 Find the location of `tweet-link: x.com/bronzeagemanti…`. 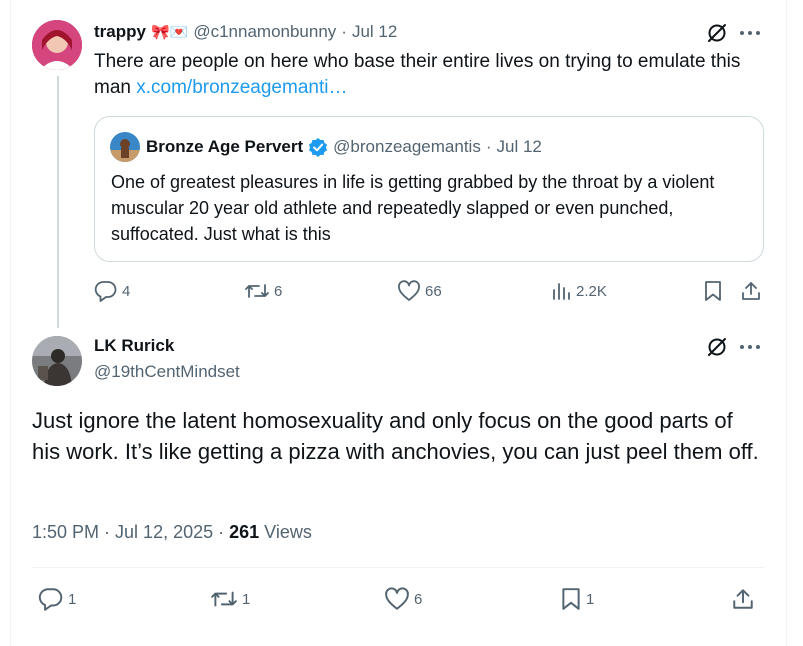

tweet-link: x.com/bronzeagemanti… is located at coordinates (241, 87).